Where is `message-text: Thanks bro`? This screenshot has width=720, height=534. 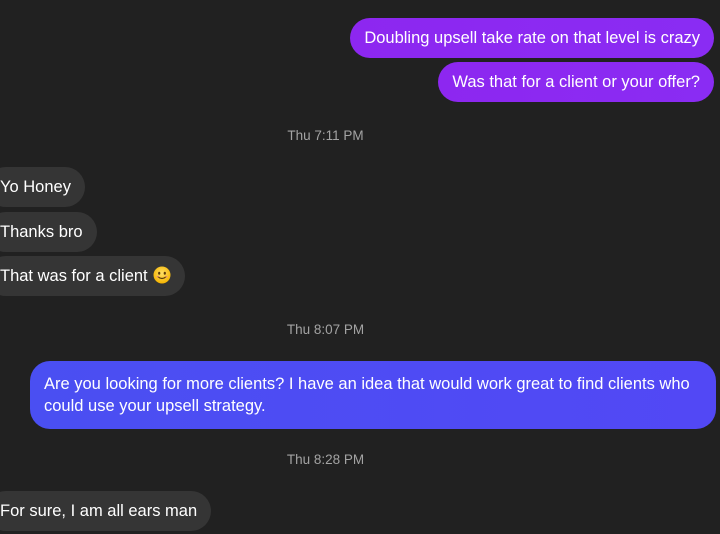 message-text: Thanks bro is located at coordinates (41, 232).